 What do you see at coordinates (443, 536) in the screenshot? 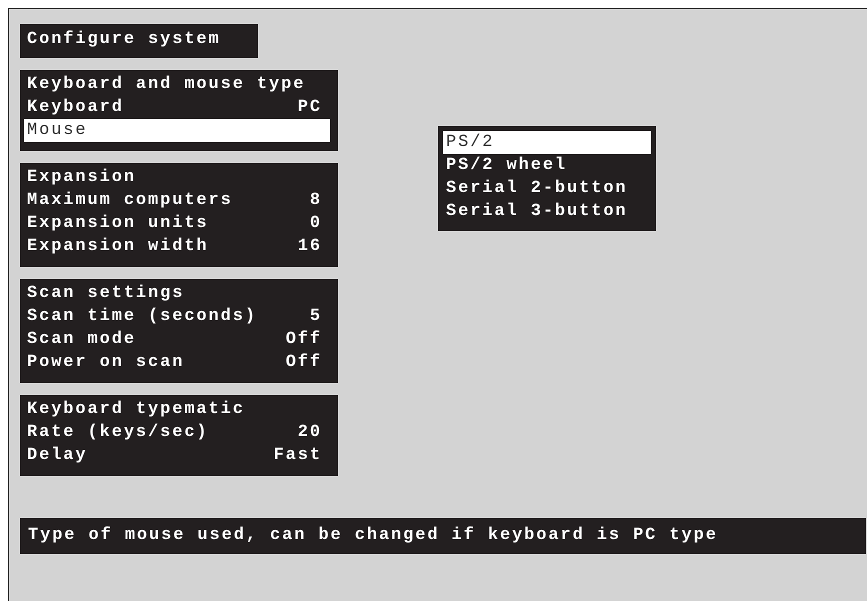
I see `status-bar: Type of mouse used, can be changed if keyboard is PC type` at bounding box center [443, 536].